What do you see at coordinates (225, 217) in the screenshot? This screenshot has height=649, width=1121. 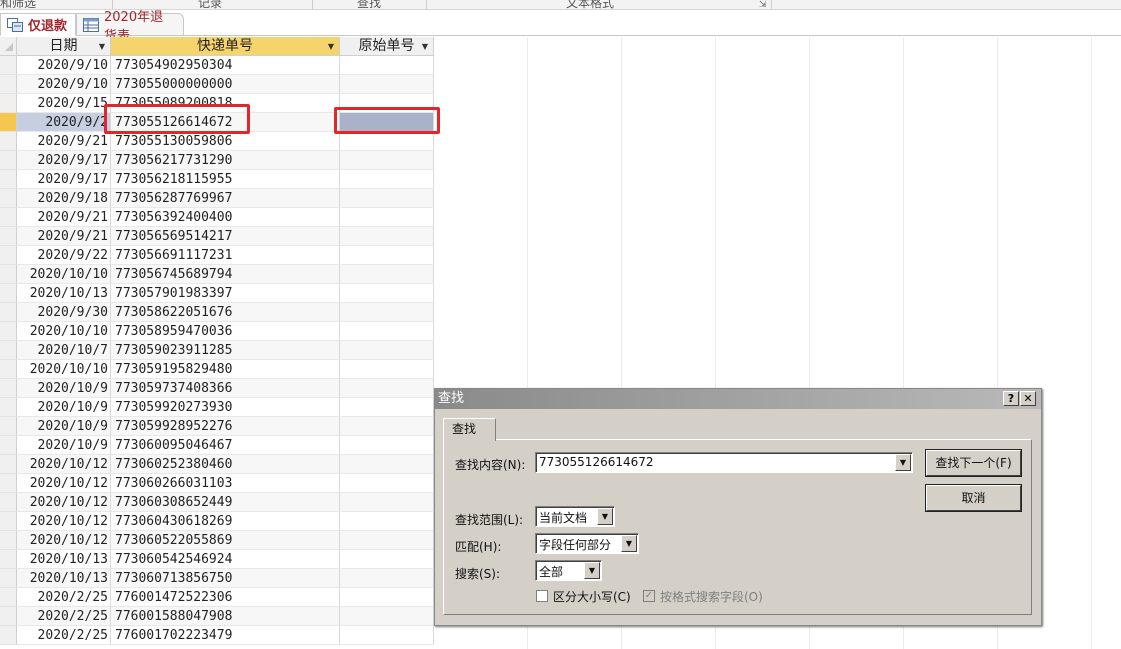 I see `cell-tracking-number: 773056392400400` at bounding box center [225, 217].